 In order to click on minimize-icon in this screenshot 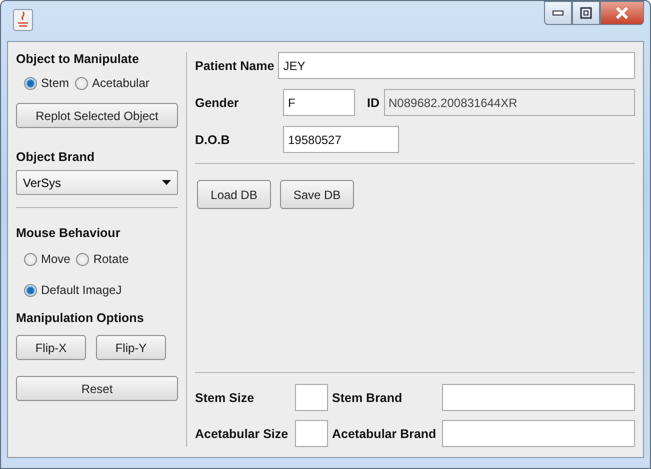, I will do `click(558, 13)`.